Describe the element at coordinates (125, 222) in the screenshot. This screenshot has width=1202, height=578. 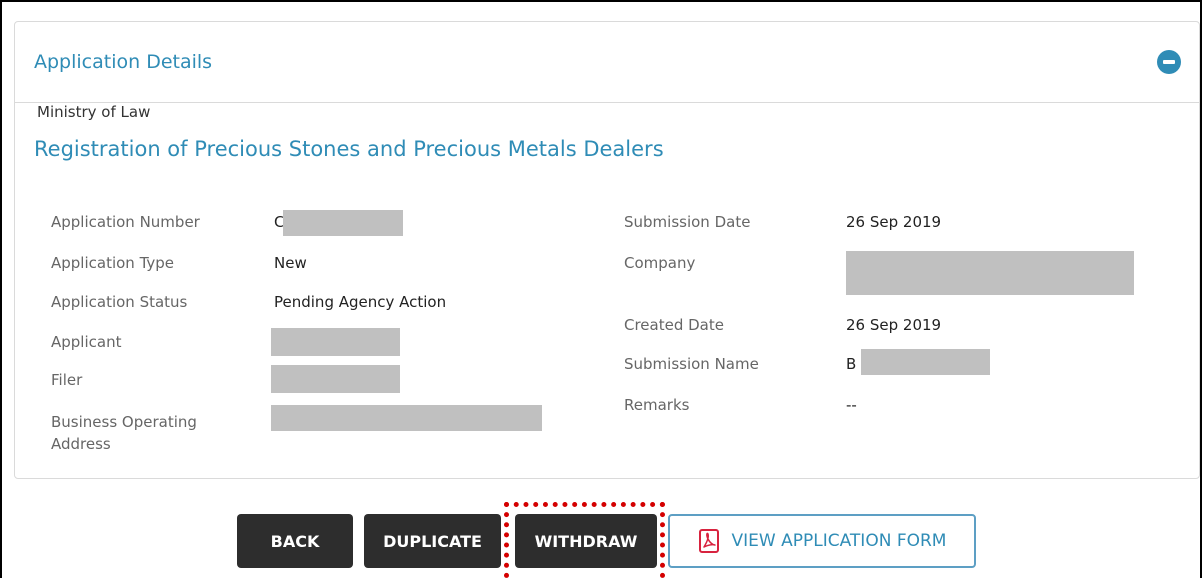
I see `application-number-label: Application Number` at that location.